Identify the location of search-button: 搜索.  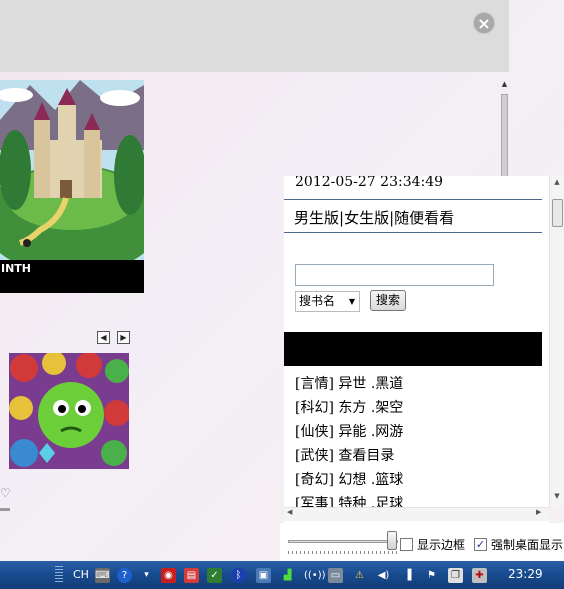
(388, 300).